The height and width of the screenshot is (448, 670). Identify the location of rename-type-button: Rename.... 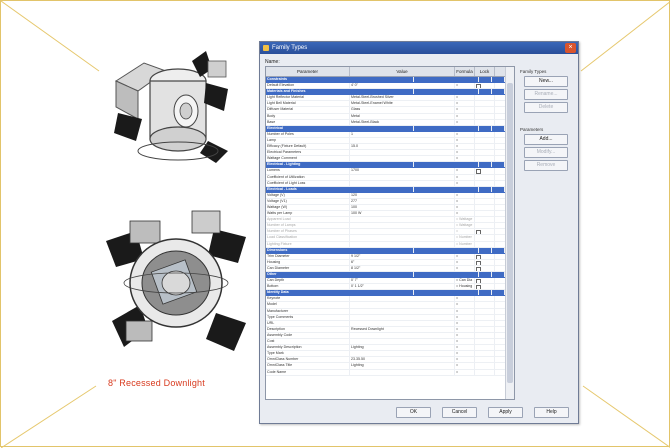
(546, 94).